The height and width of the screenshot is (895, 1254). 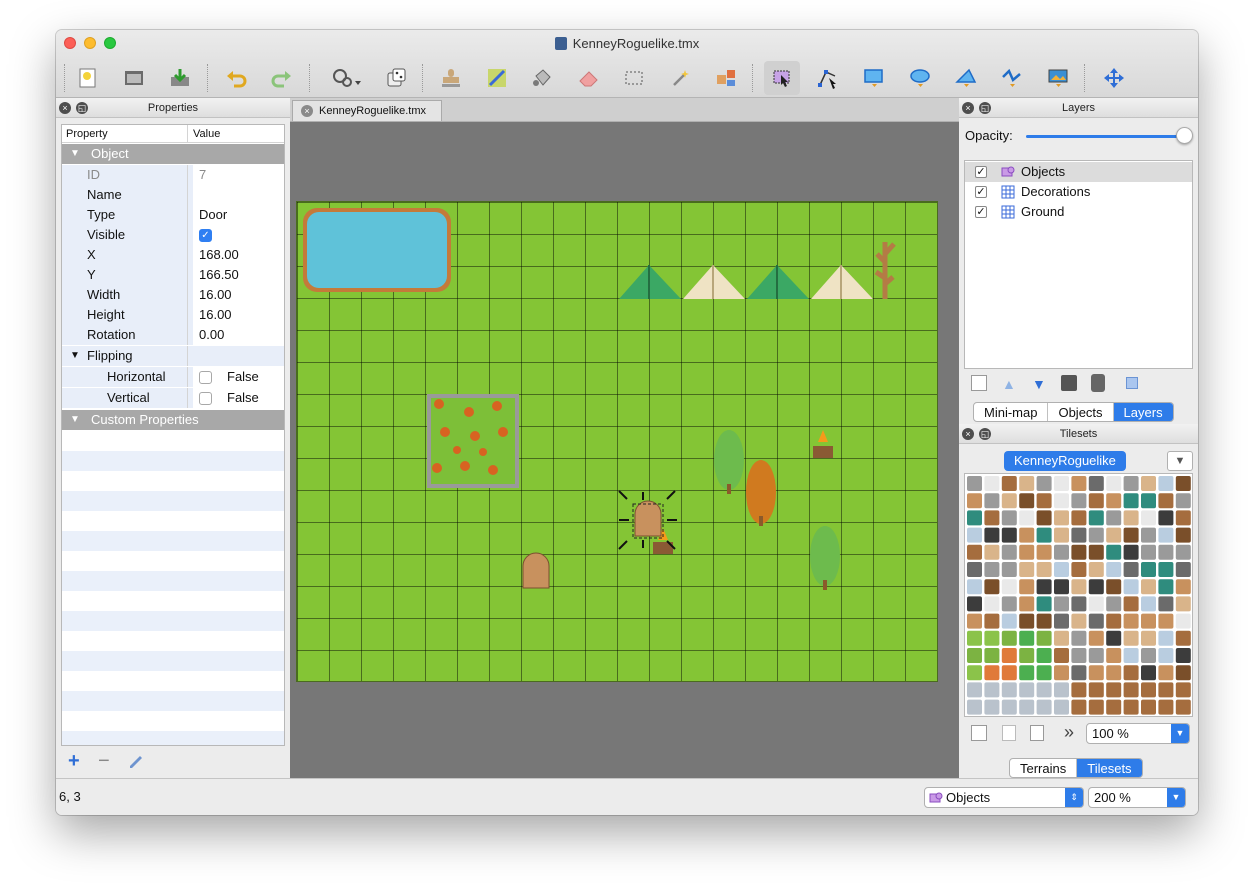 What do you see at coordinates (173, 255) in the screenshot?
I see `property-row-x: X 168.00` at bounding box center [173, 255].